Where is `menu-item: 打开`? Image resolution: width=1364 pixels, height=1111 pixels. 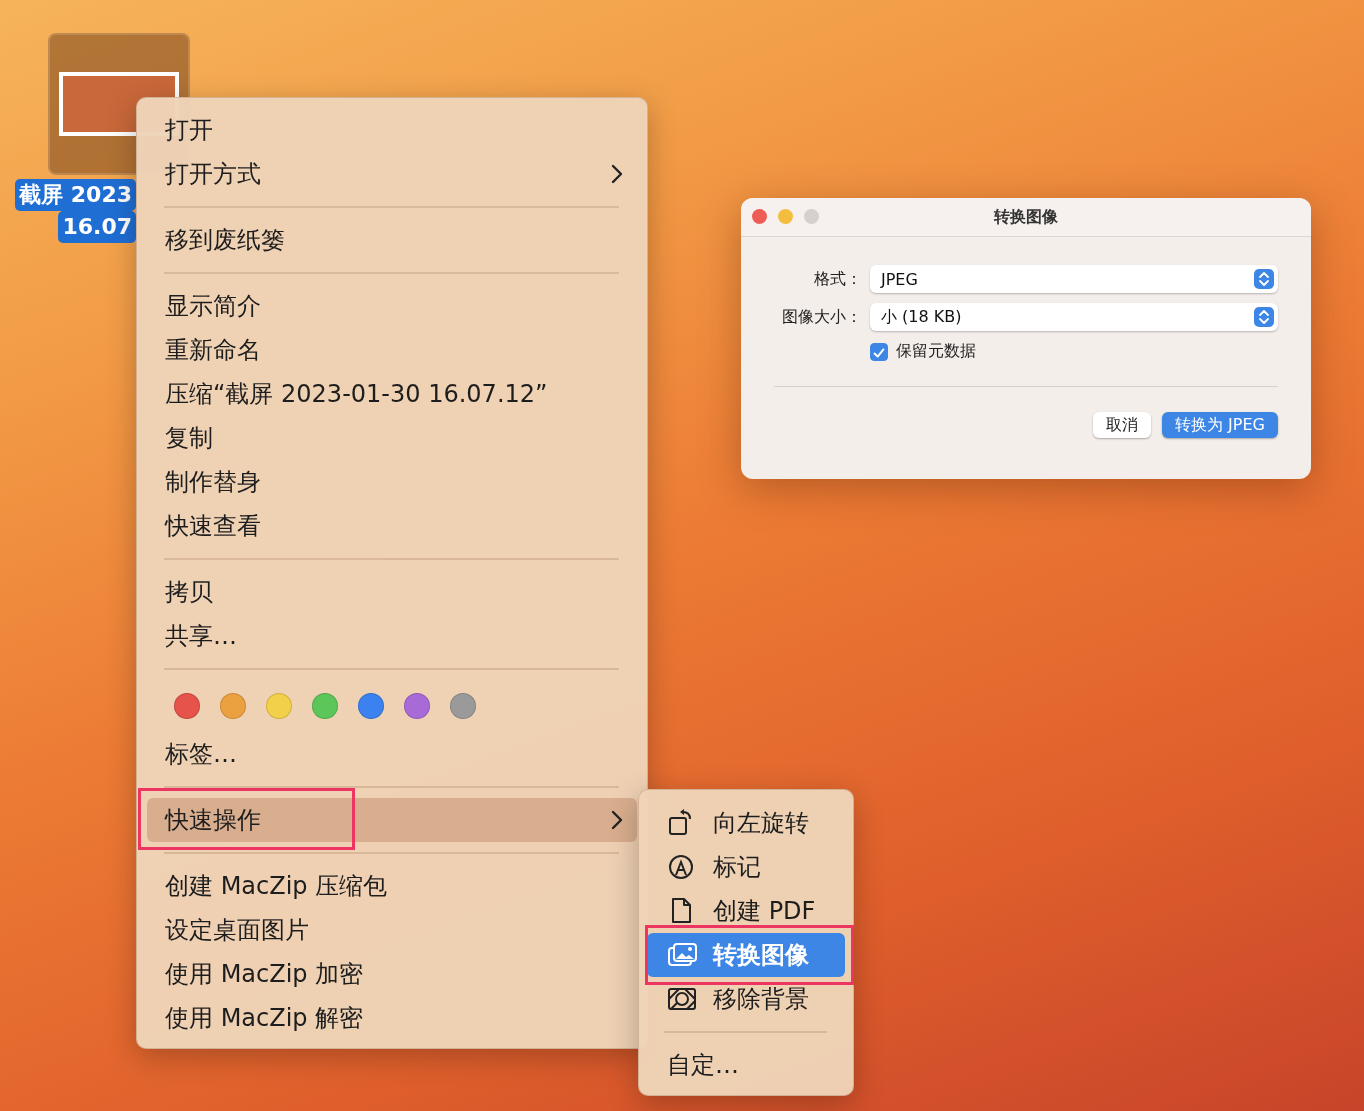
menu-item: 打开 is located at coordinates (392, 130).